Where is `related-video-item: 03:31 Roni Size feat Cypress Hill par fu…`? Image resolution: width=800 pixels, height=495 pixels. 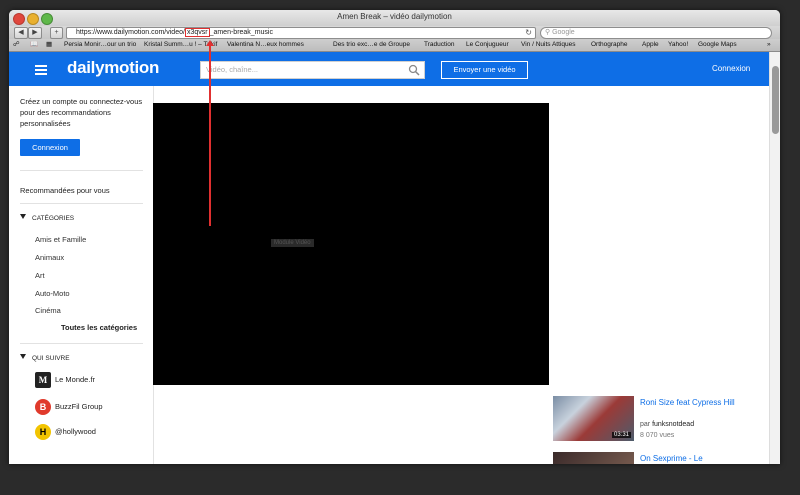 related-video-item: 03:31 Roni Size feat Cypress Hill par fu… is located at coordinates (653, 419).